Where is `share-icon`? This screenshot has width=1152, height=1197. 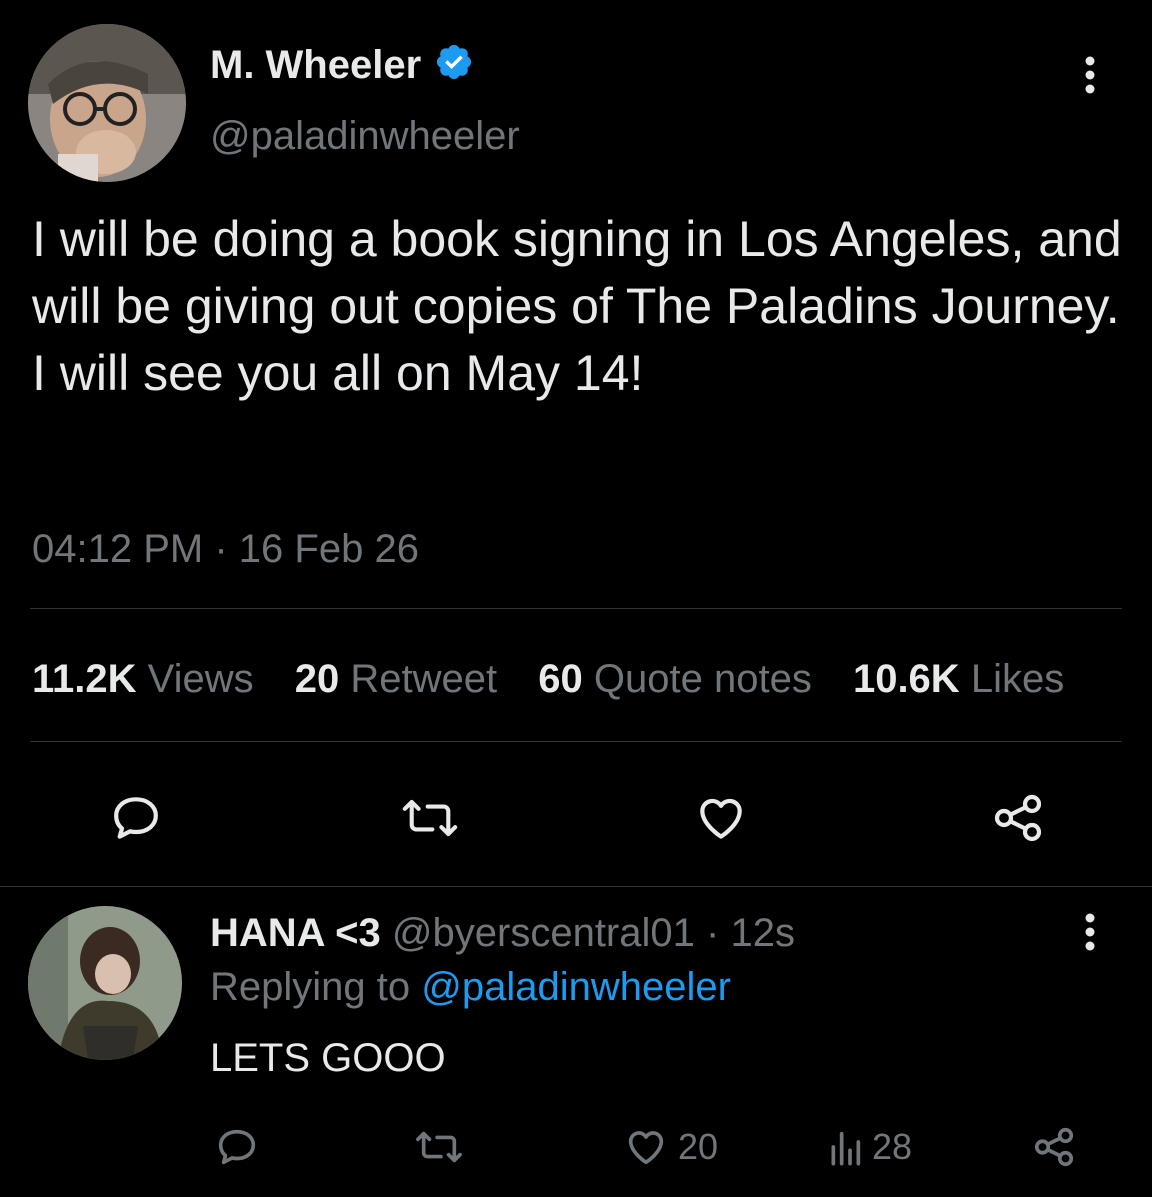
share-icon is located at coordinates (1018, 818).